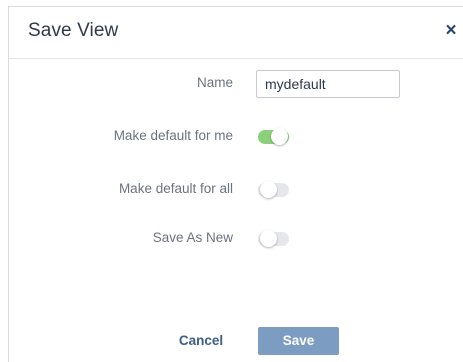 Image resolution: width=463 pixels, height=362 pixels. Describe the element at coordinates (73, 30) in the screenshot. I see `dialog-title: Save View` at that location.